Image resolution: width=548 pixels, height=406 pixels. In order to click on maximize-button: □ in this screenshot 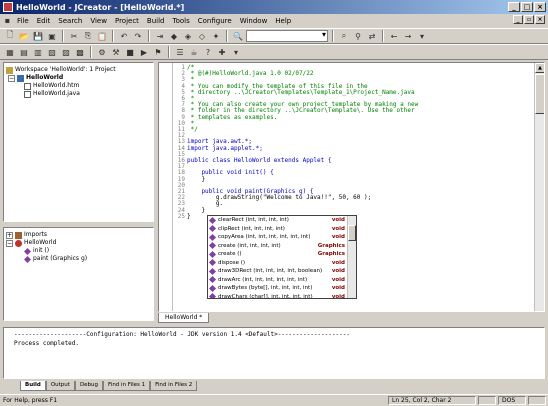, I will do `click(527, 7)`.